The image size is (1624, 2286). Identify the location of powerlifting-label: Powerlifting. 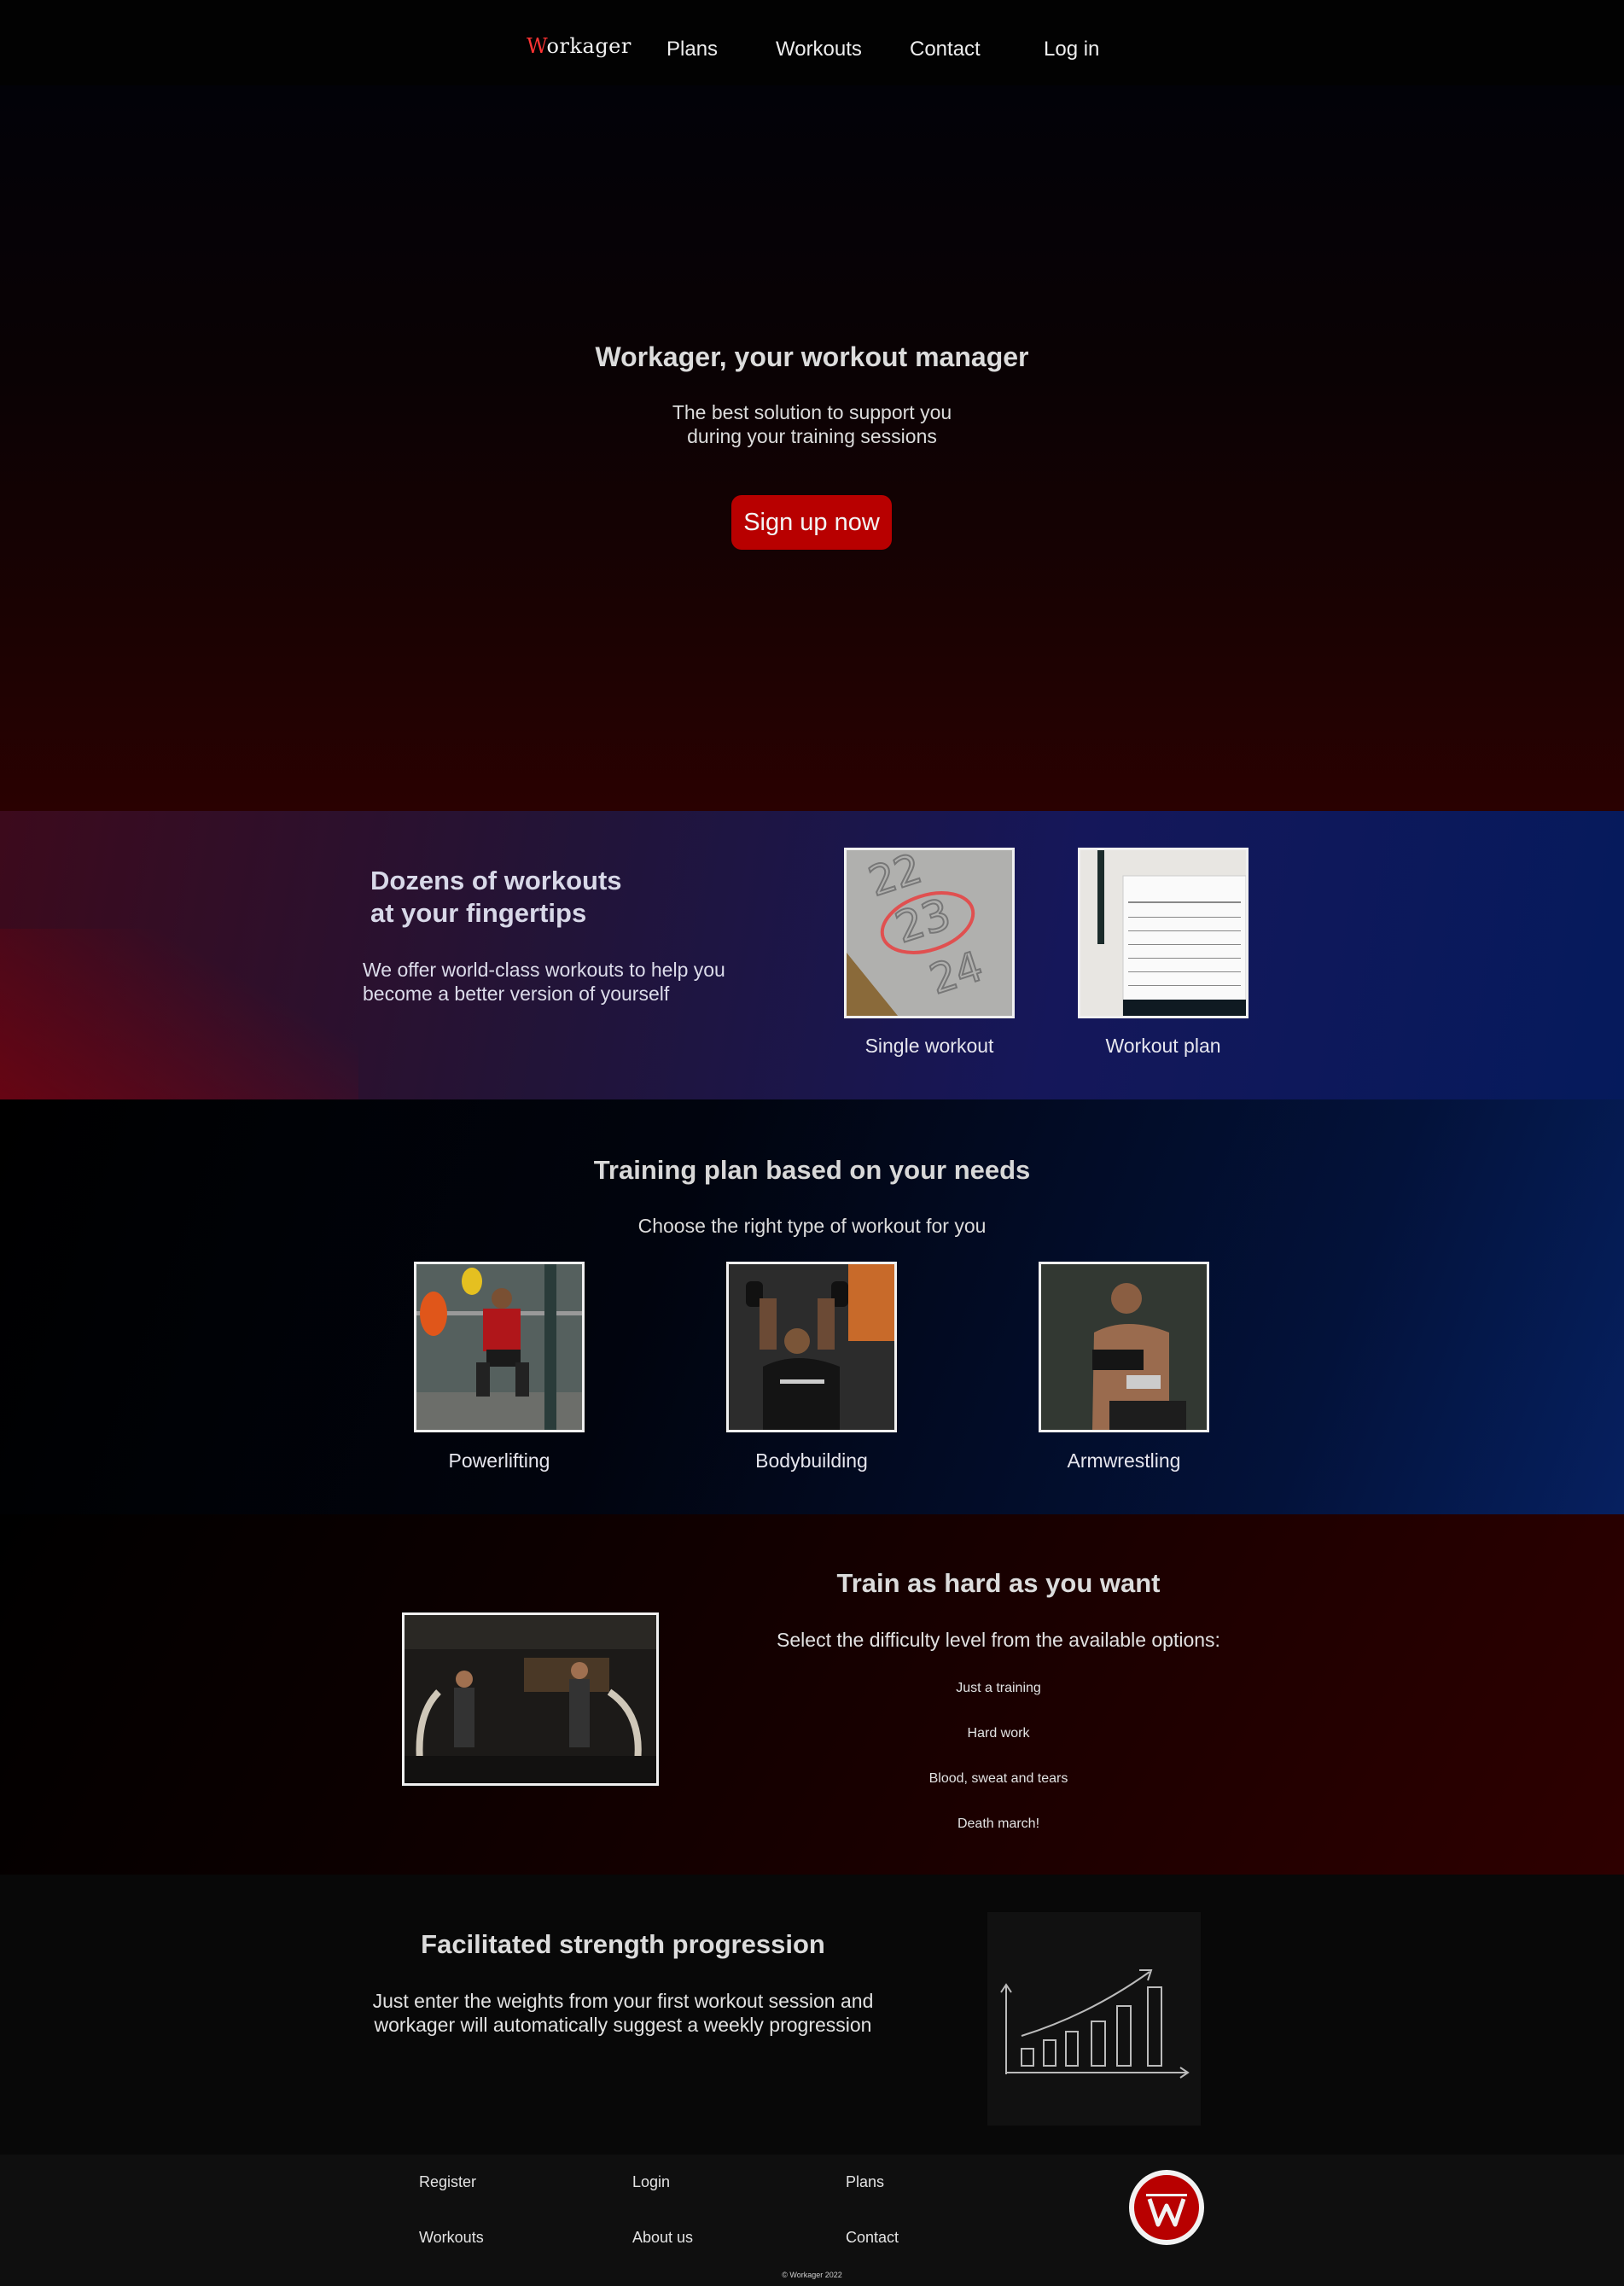
(499, 1461).